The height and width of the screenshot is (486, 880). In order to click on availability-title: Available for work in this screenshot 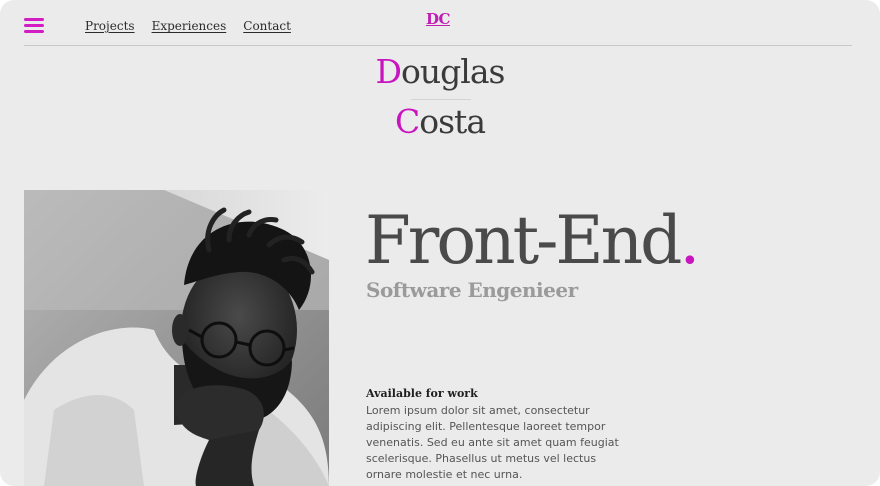, I will do `click(422, 393)`.